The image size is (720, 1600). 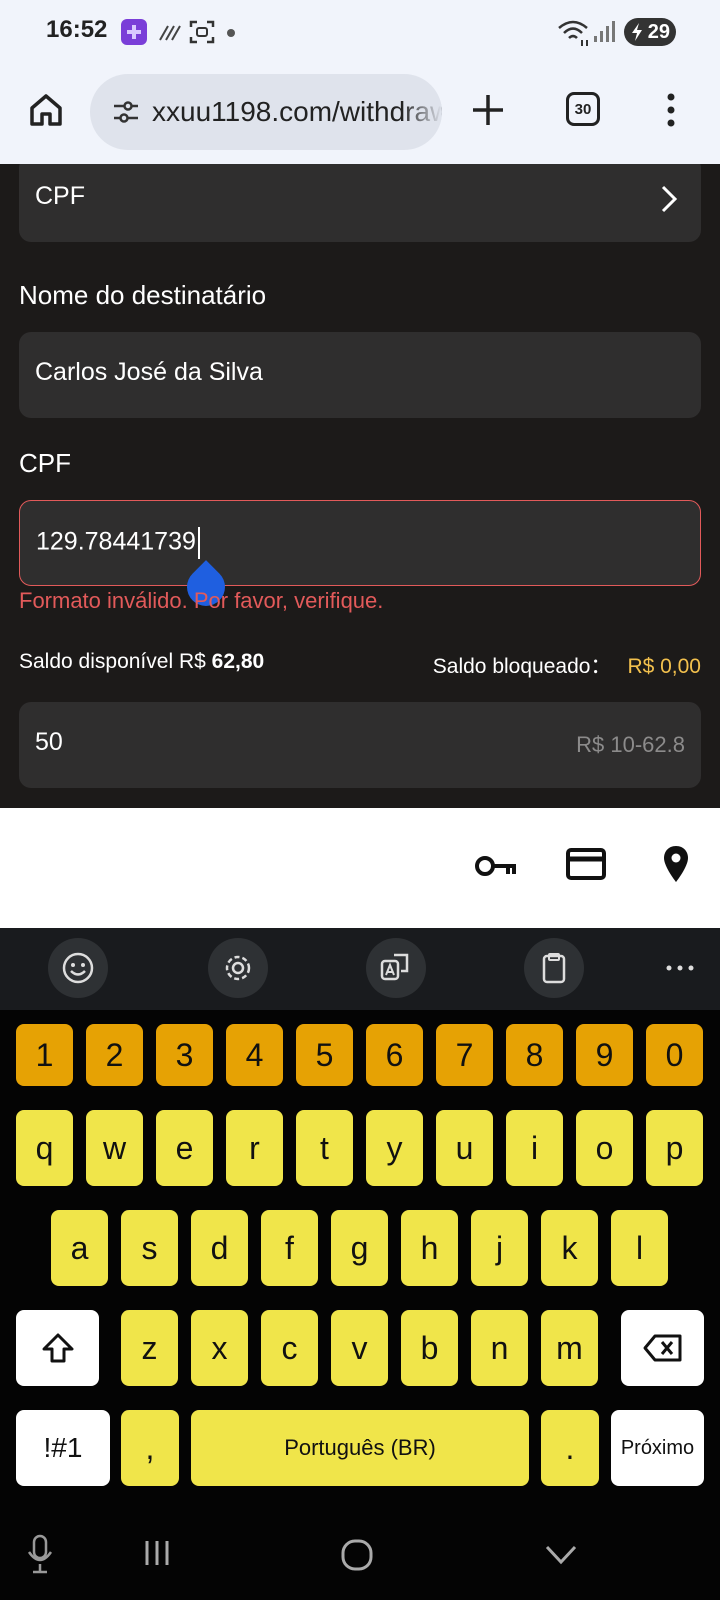 What do you see at coordinates (238, 968) in the screenshot?
I see `keyboard-settings-button` at bounding box center [238, 968].